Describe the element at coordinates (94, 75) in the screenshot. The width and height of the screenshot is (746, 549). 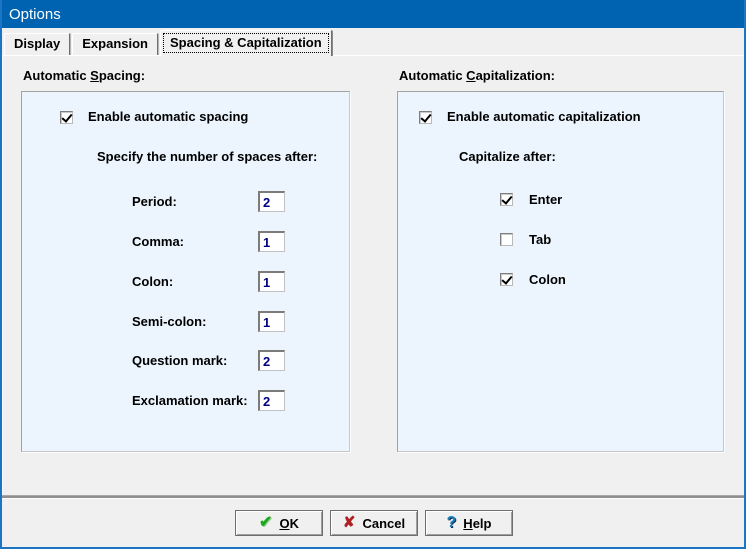
I see `accel-char: S` at that location.